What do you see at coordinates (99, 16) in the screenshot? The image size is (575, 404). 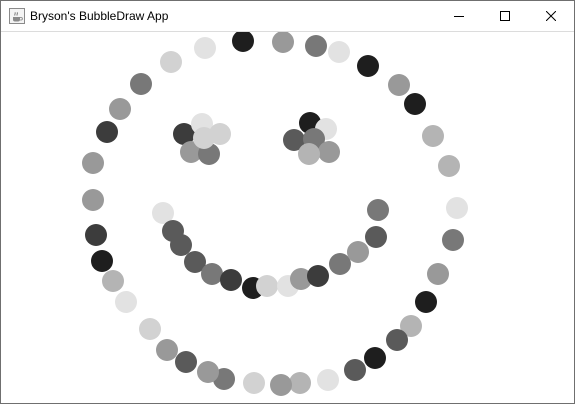 I see `window-title: Bryson's BubbleDraw App` at bounding box center [99, 16].